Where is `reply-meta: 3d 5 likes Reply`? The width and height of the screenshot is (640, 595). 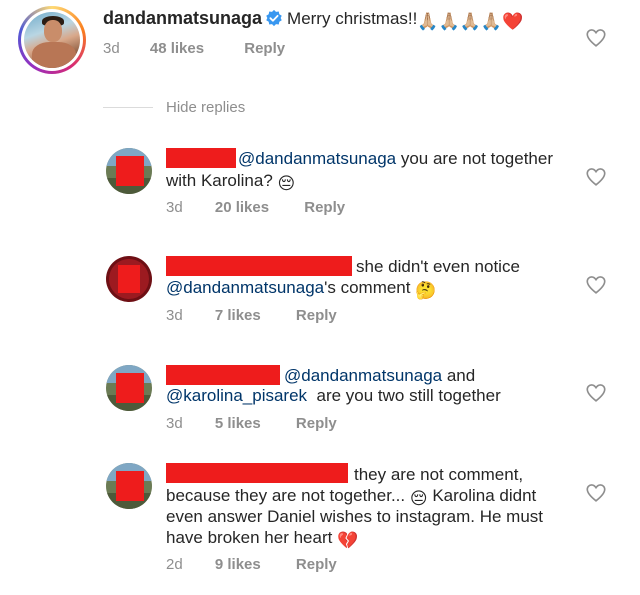
reply-meta: 3d 5 likes Reply is located at coordinates (251, 423).